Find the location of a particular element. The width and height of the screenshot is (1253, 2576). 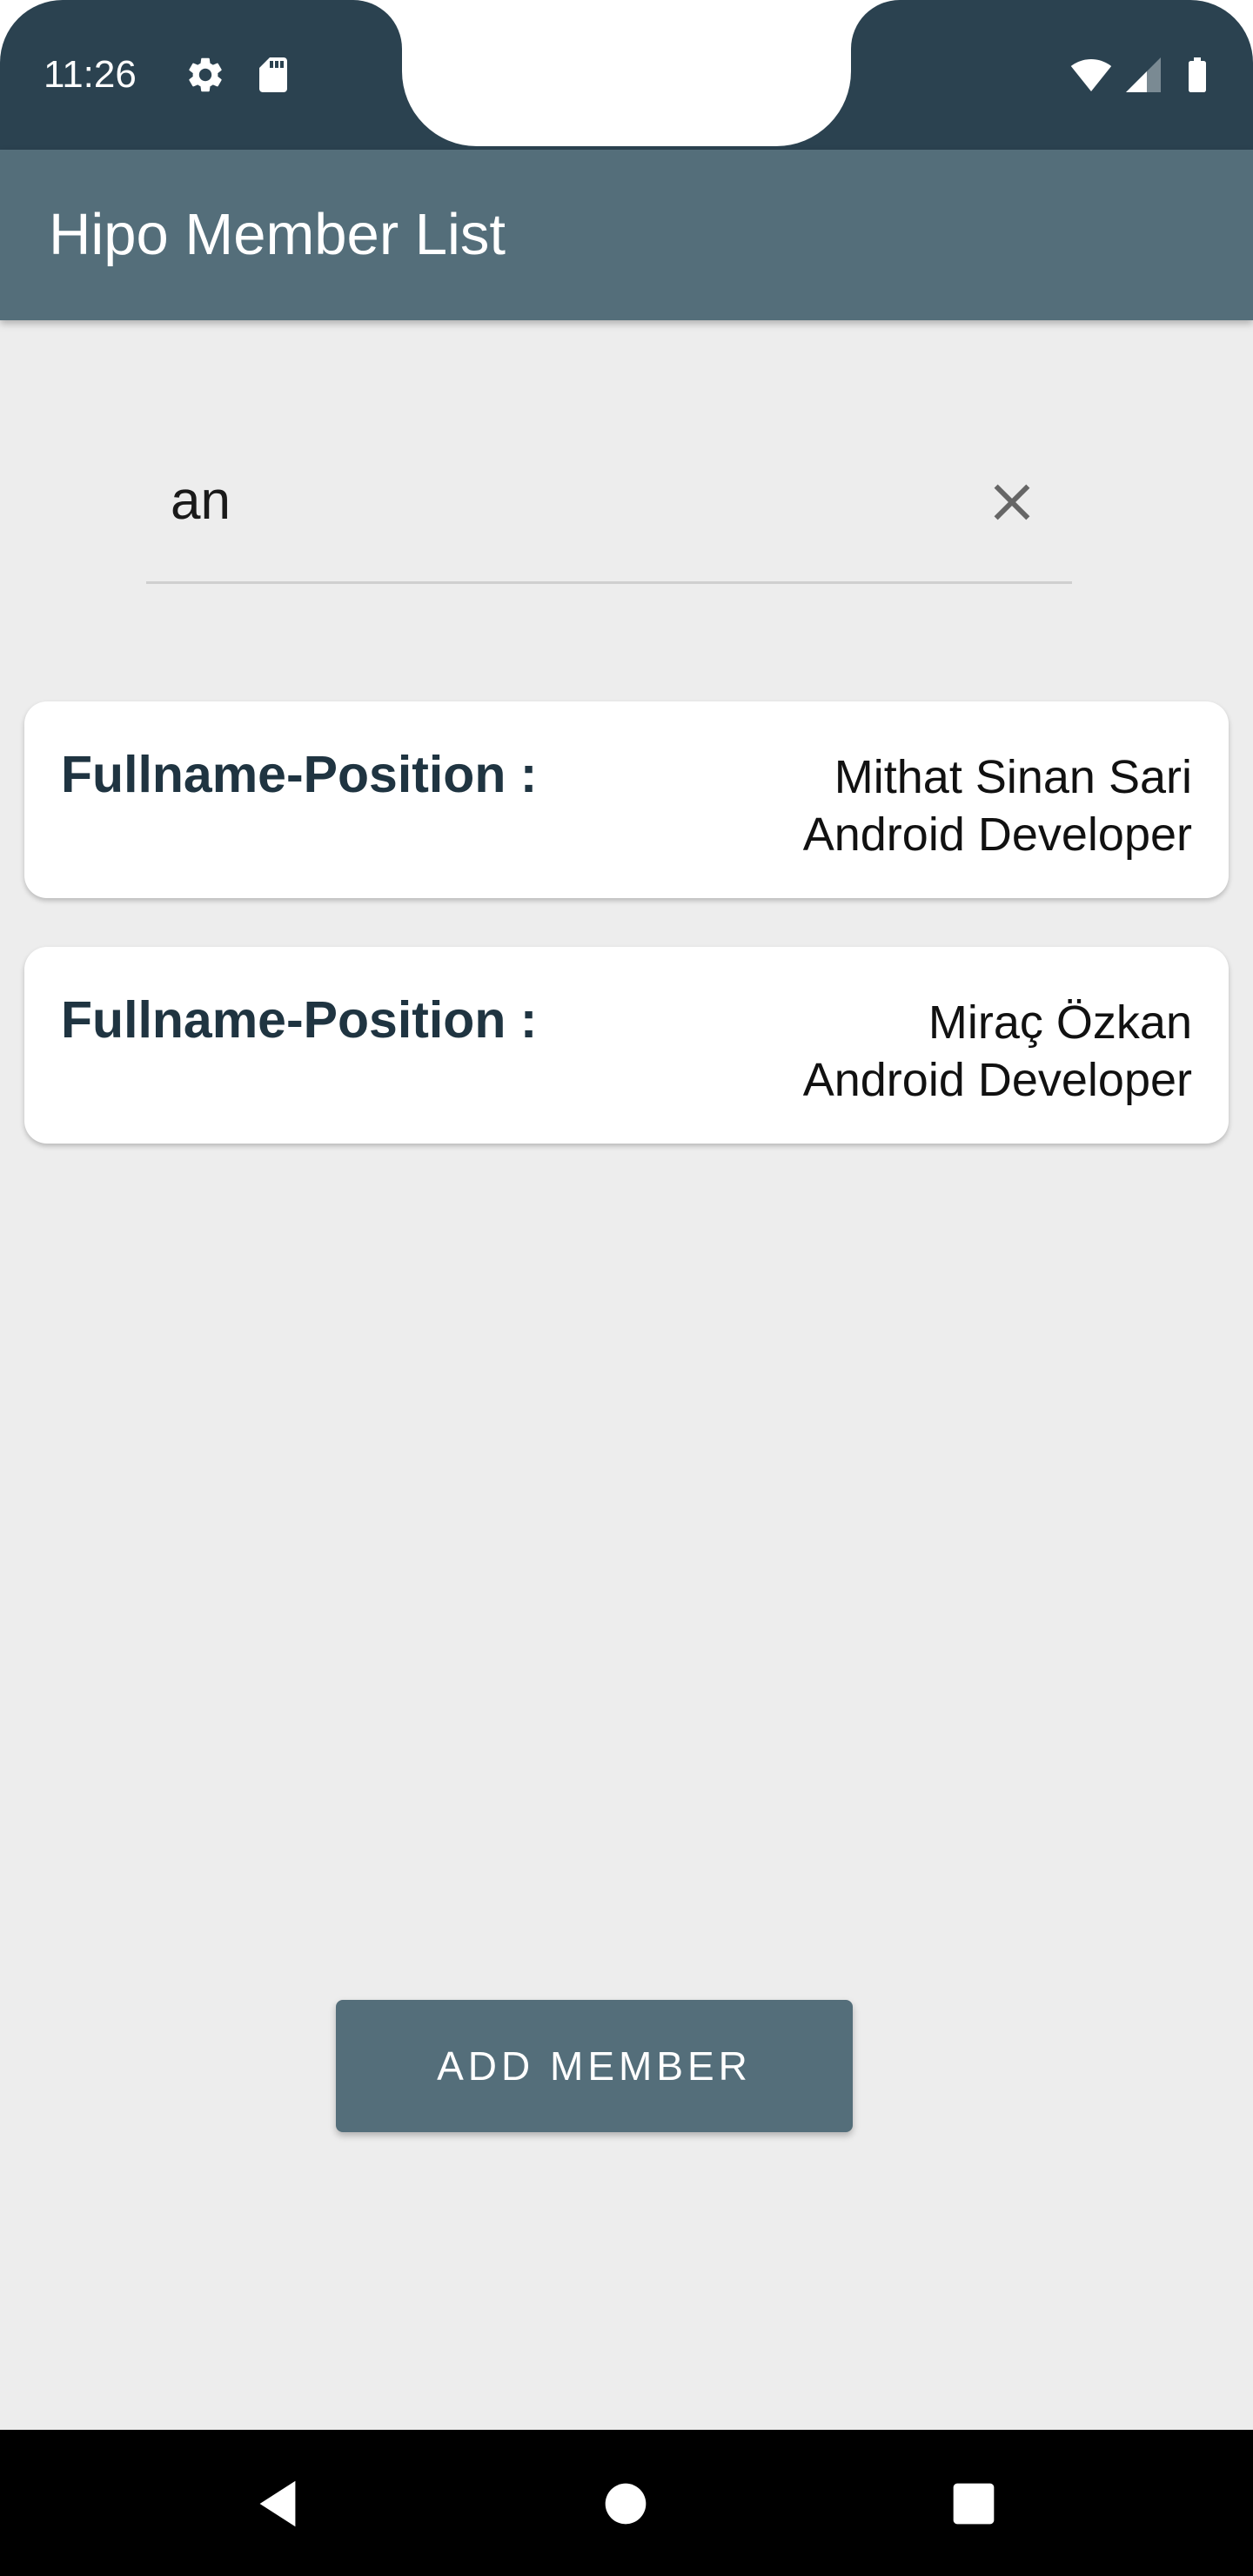

member-fullname-position: Miraç Özkan Android Developer is located at coordinates (997, 1051).